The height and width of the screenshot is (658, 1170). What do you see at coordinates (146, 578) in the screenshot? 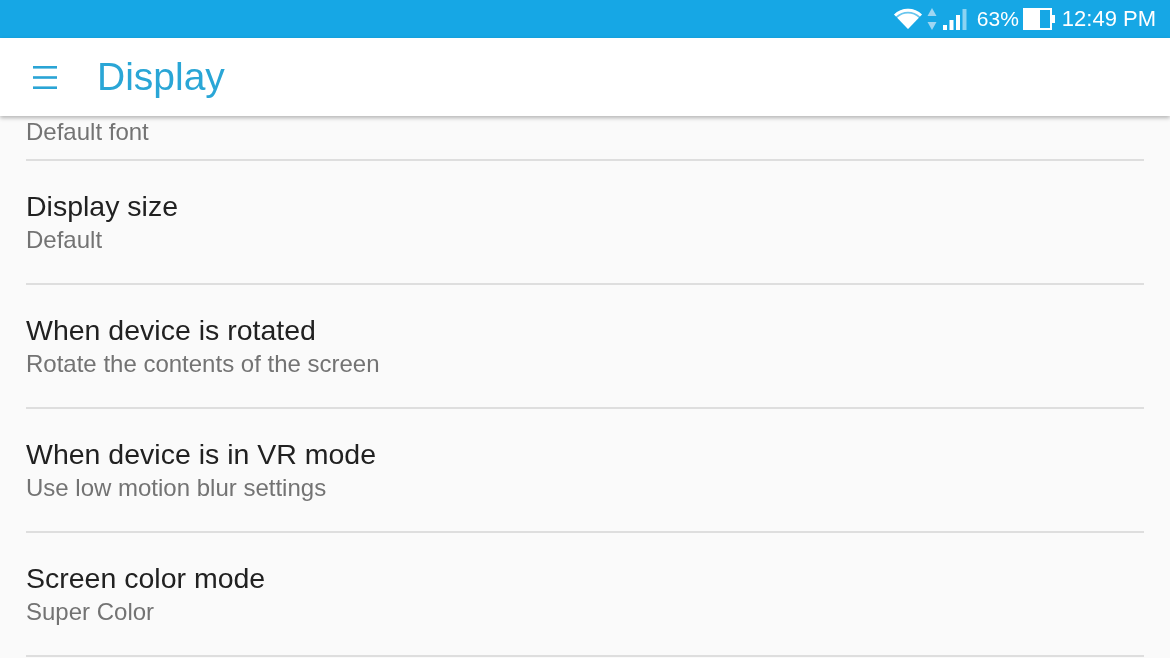
I see `setting-title: Screen color mode` at bounding box center [146, 578].